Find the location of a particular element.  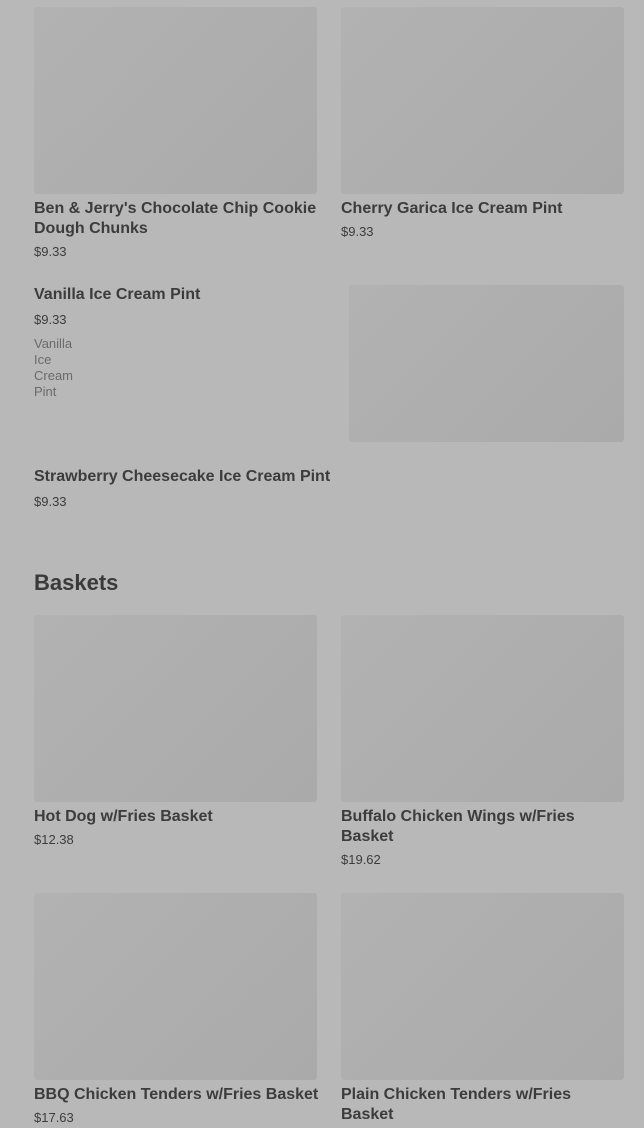

item-name: BBQ Chicken Tenders w/Fries Basket is located at coordinates (176, 1094).